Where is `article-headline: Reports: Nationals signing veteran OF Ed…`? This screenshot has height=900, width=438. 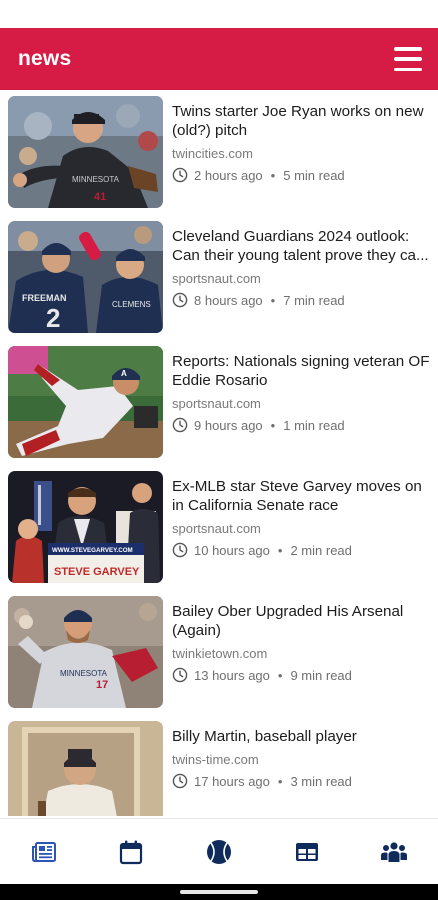
article-headline: Reports: Nationals signing veteran OF Ed… is located at coordinates (301, 371).